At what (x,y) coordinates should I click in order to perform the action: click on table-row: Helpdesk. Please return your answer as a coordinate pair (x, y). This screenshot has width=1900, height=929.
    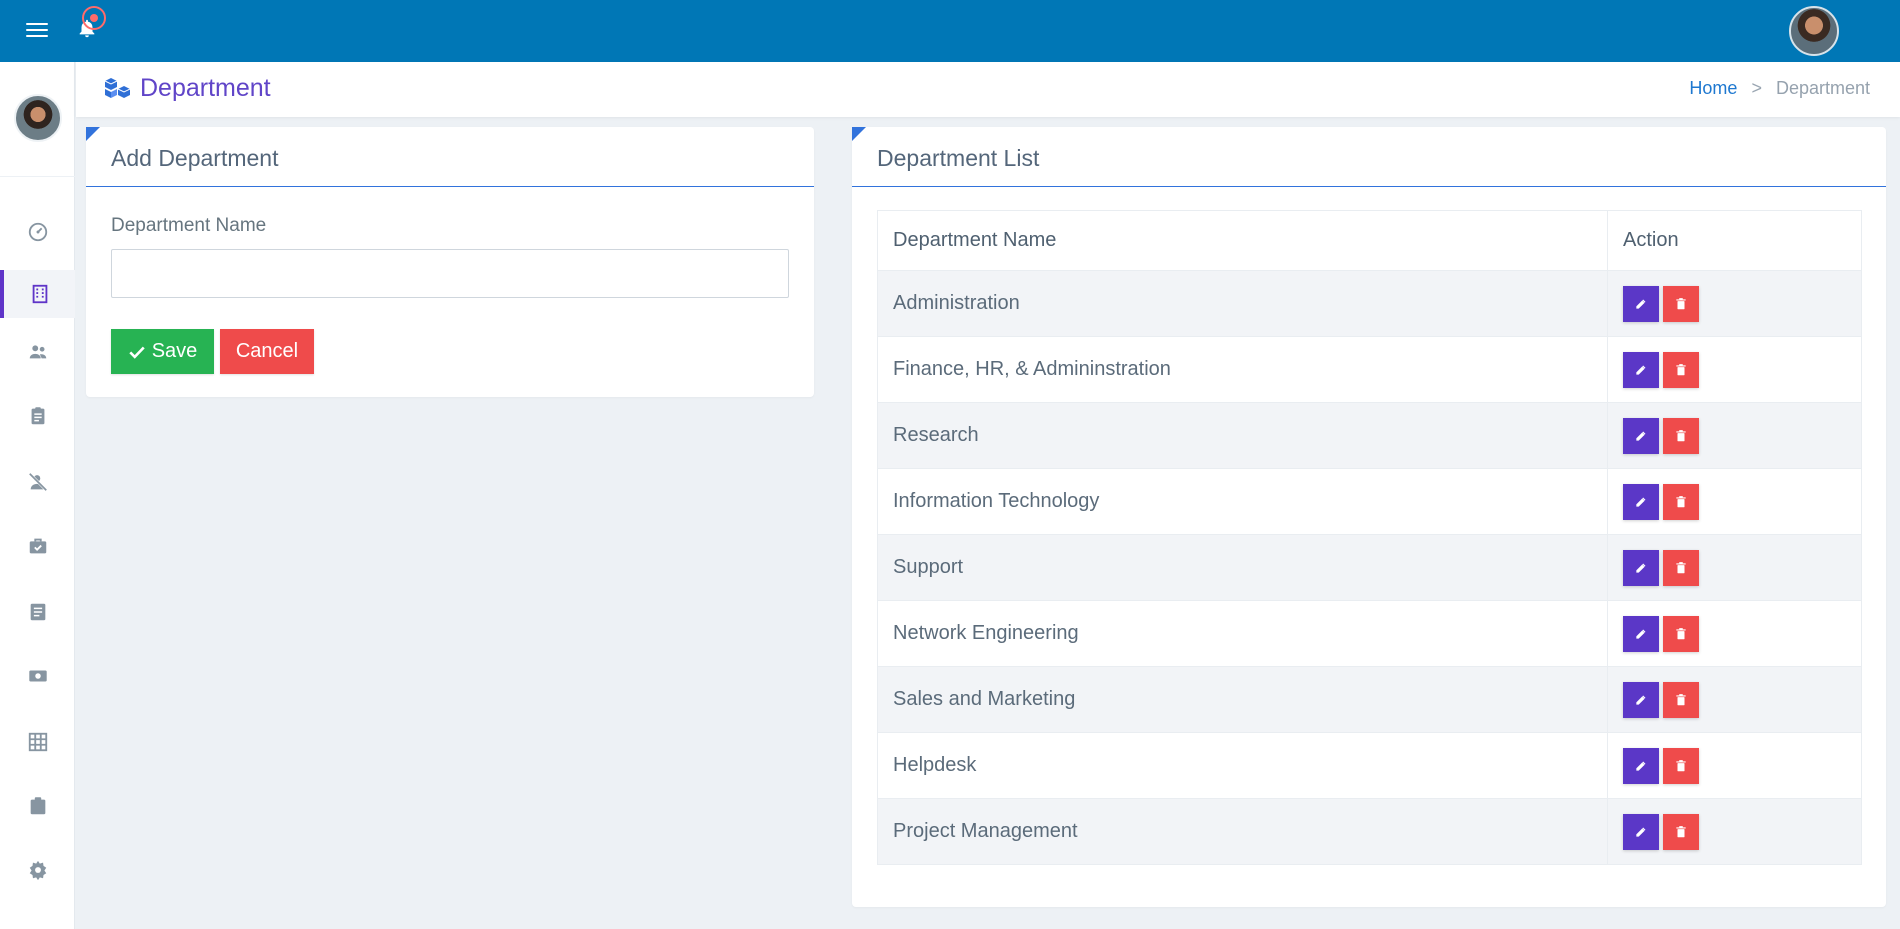
    Looking at the image, I should click on (1369, 765).